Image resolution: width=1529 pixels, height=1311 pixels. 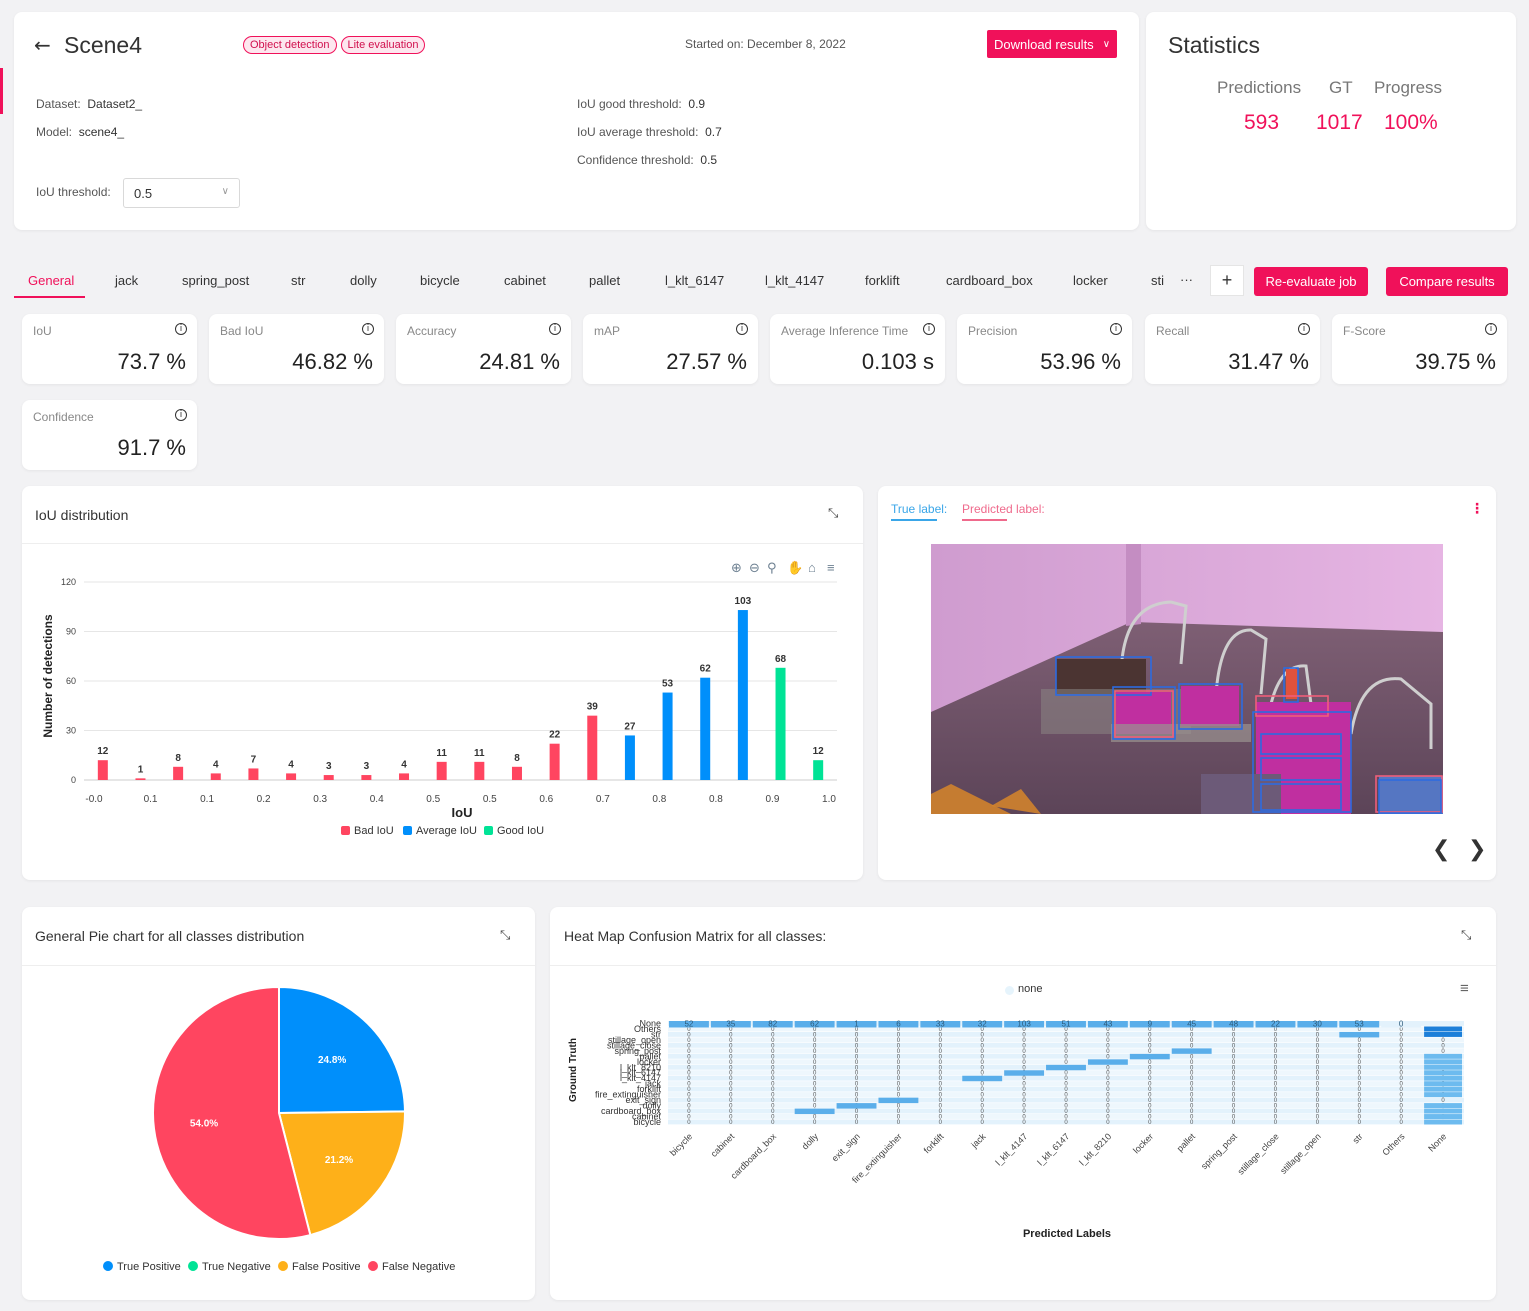 What do you see at coordinates (772, 567) in the screenshot?
I see `selection-zoom-icon: ⚲` at bounding box center [772, 567].